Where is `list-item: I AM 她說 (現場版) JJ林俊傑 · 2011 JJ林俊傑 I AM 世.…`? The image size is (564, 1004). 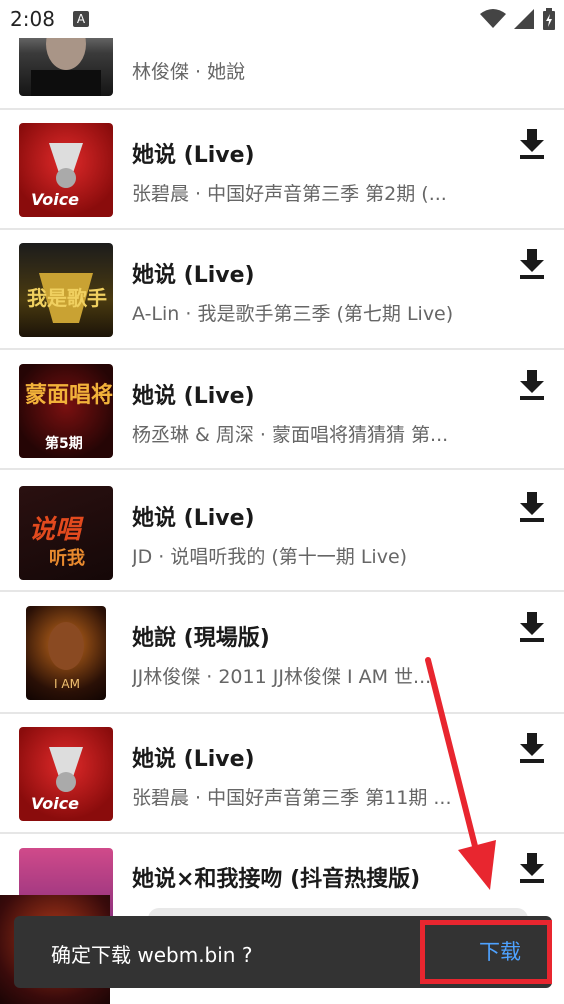 list-item: I AM 她說 (現場版) JJ林俊傑 · 2011 JJ林俊傑 I AM 世.… is located at coordinates (282, 654).